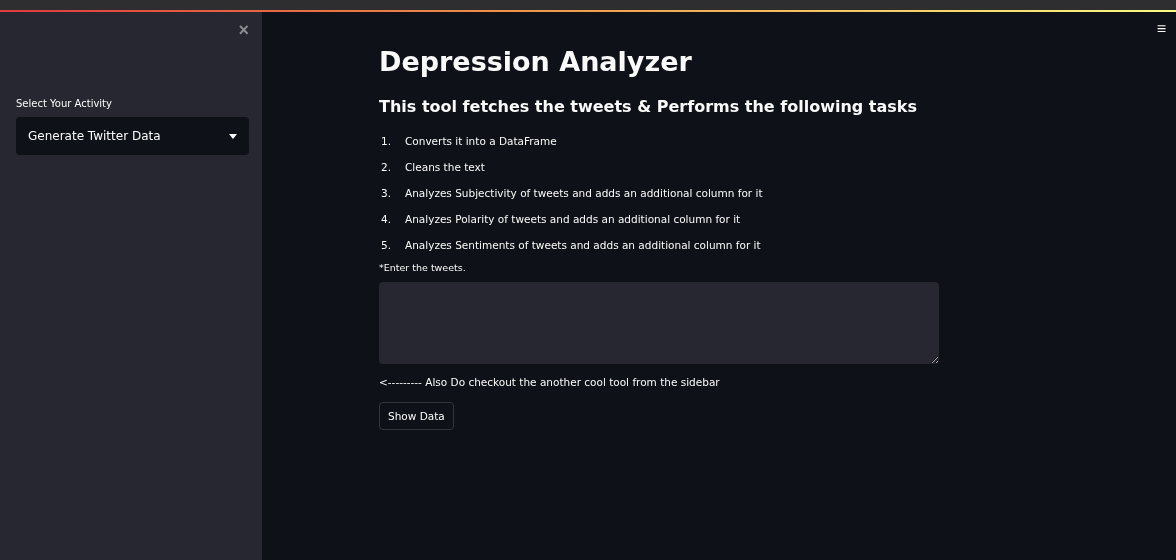  I want to click on task-text: Cleans the text, so click(445, 167).